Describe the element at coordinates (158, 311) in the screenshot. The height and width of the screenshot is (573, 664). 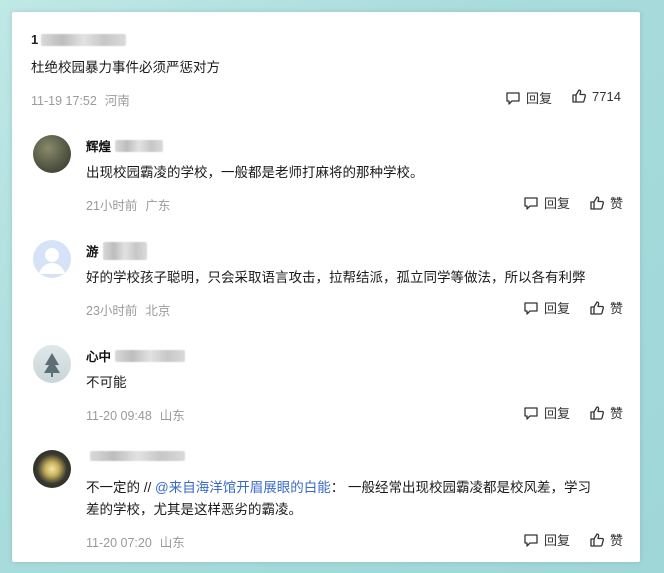
I see `comment-location: 北京` at that location.